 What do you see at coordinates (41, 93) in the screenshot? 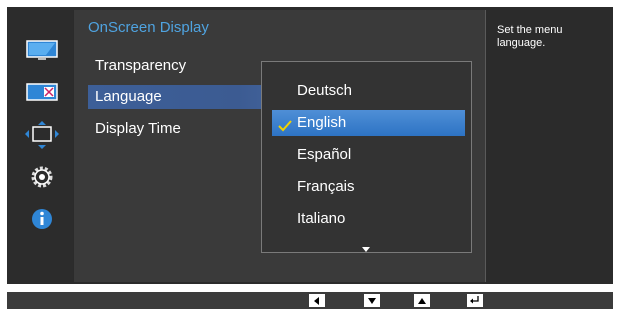
I see `color-icon` at bounding box center [41, 93].